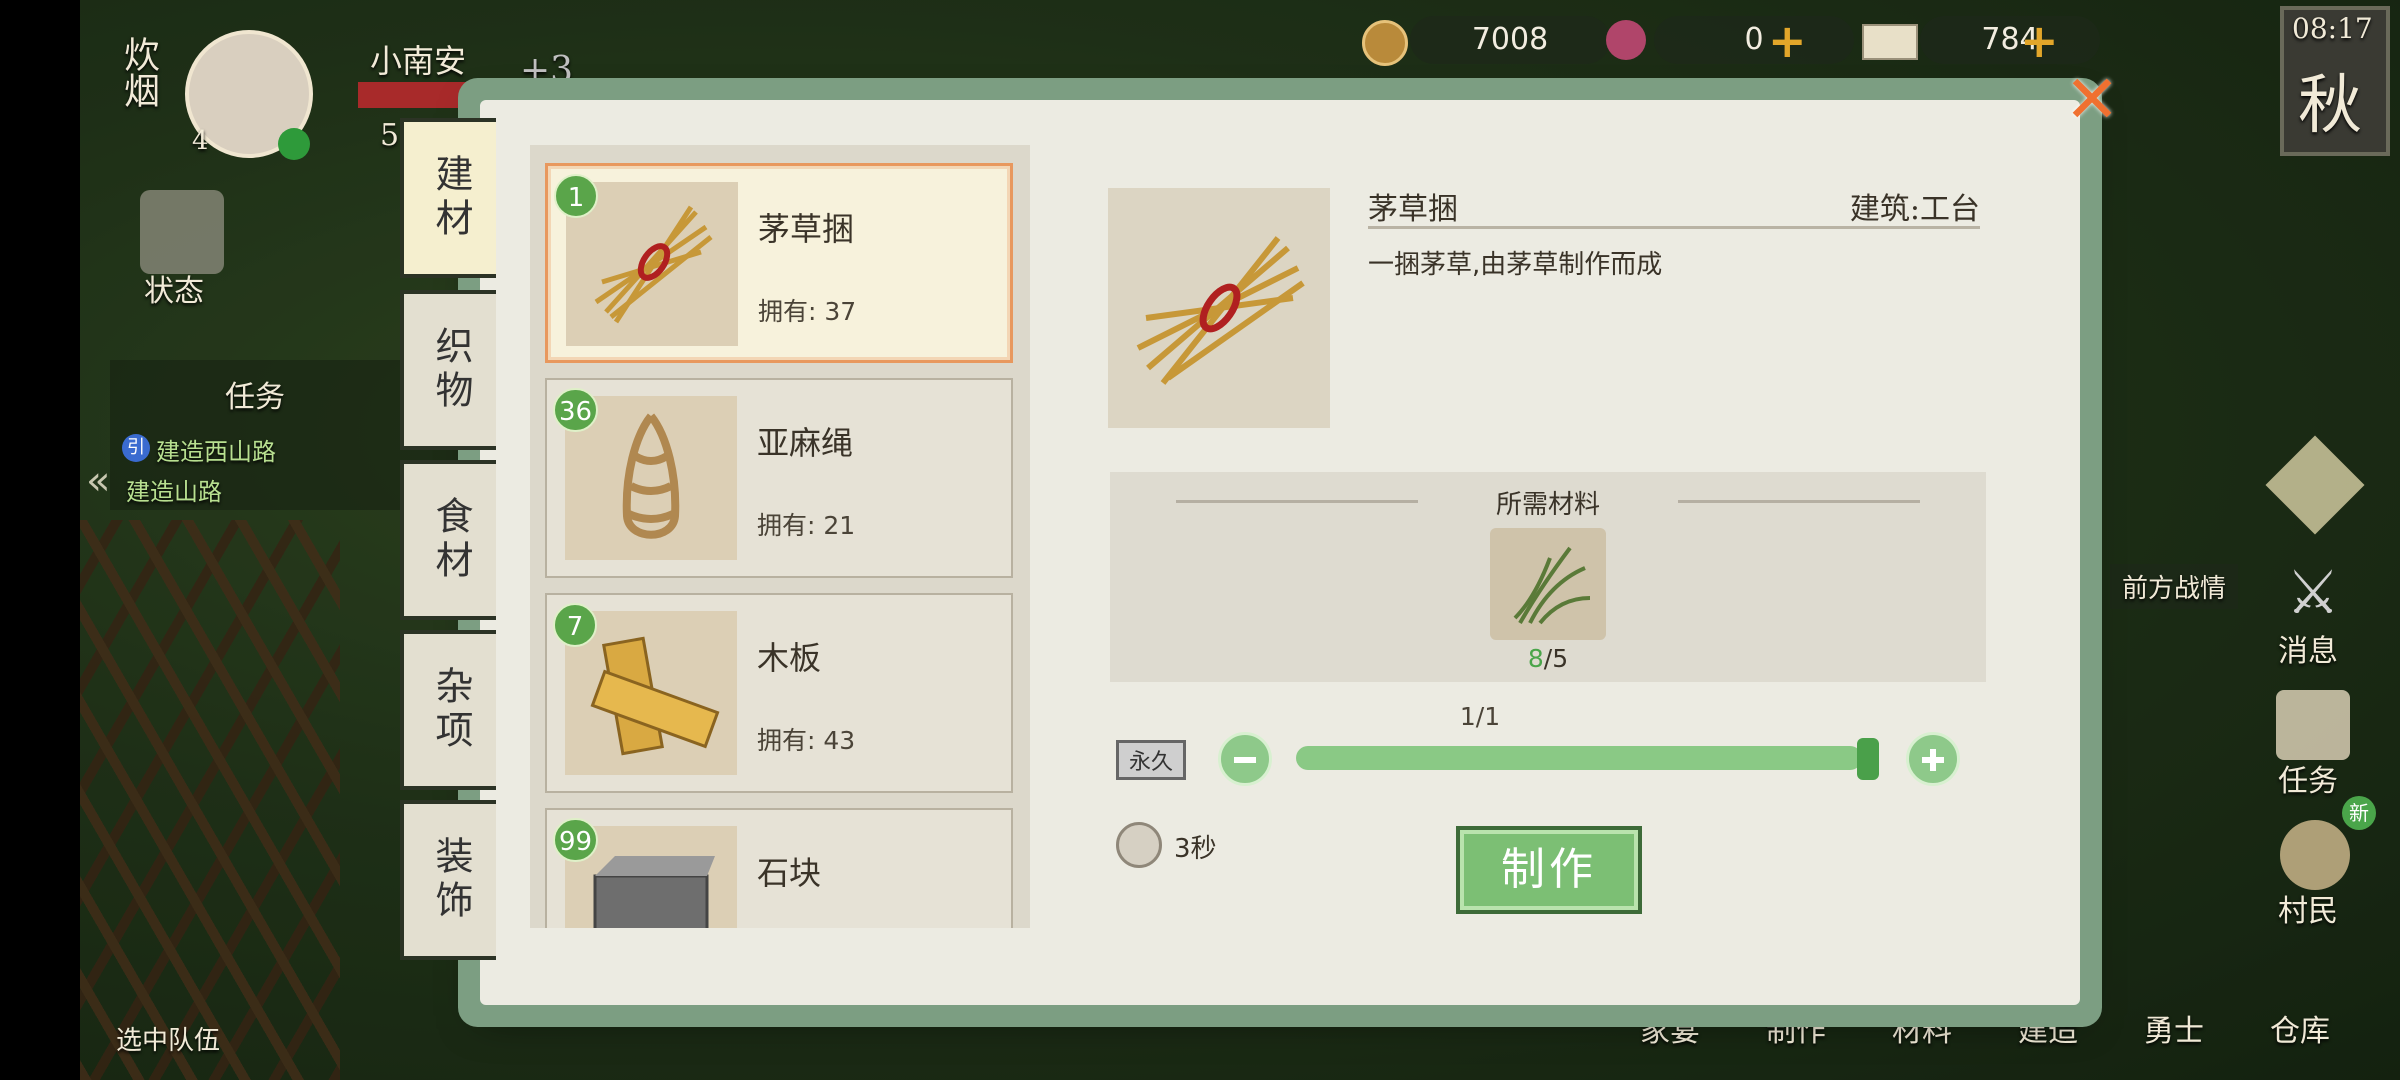 The image size is (2400, 1080). I want to click on item-card: 36 亚麻绳 拥有: 21, so click(779, 478).